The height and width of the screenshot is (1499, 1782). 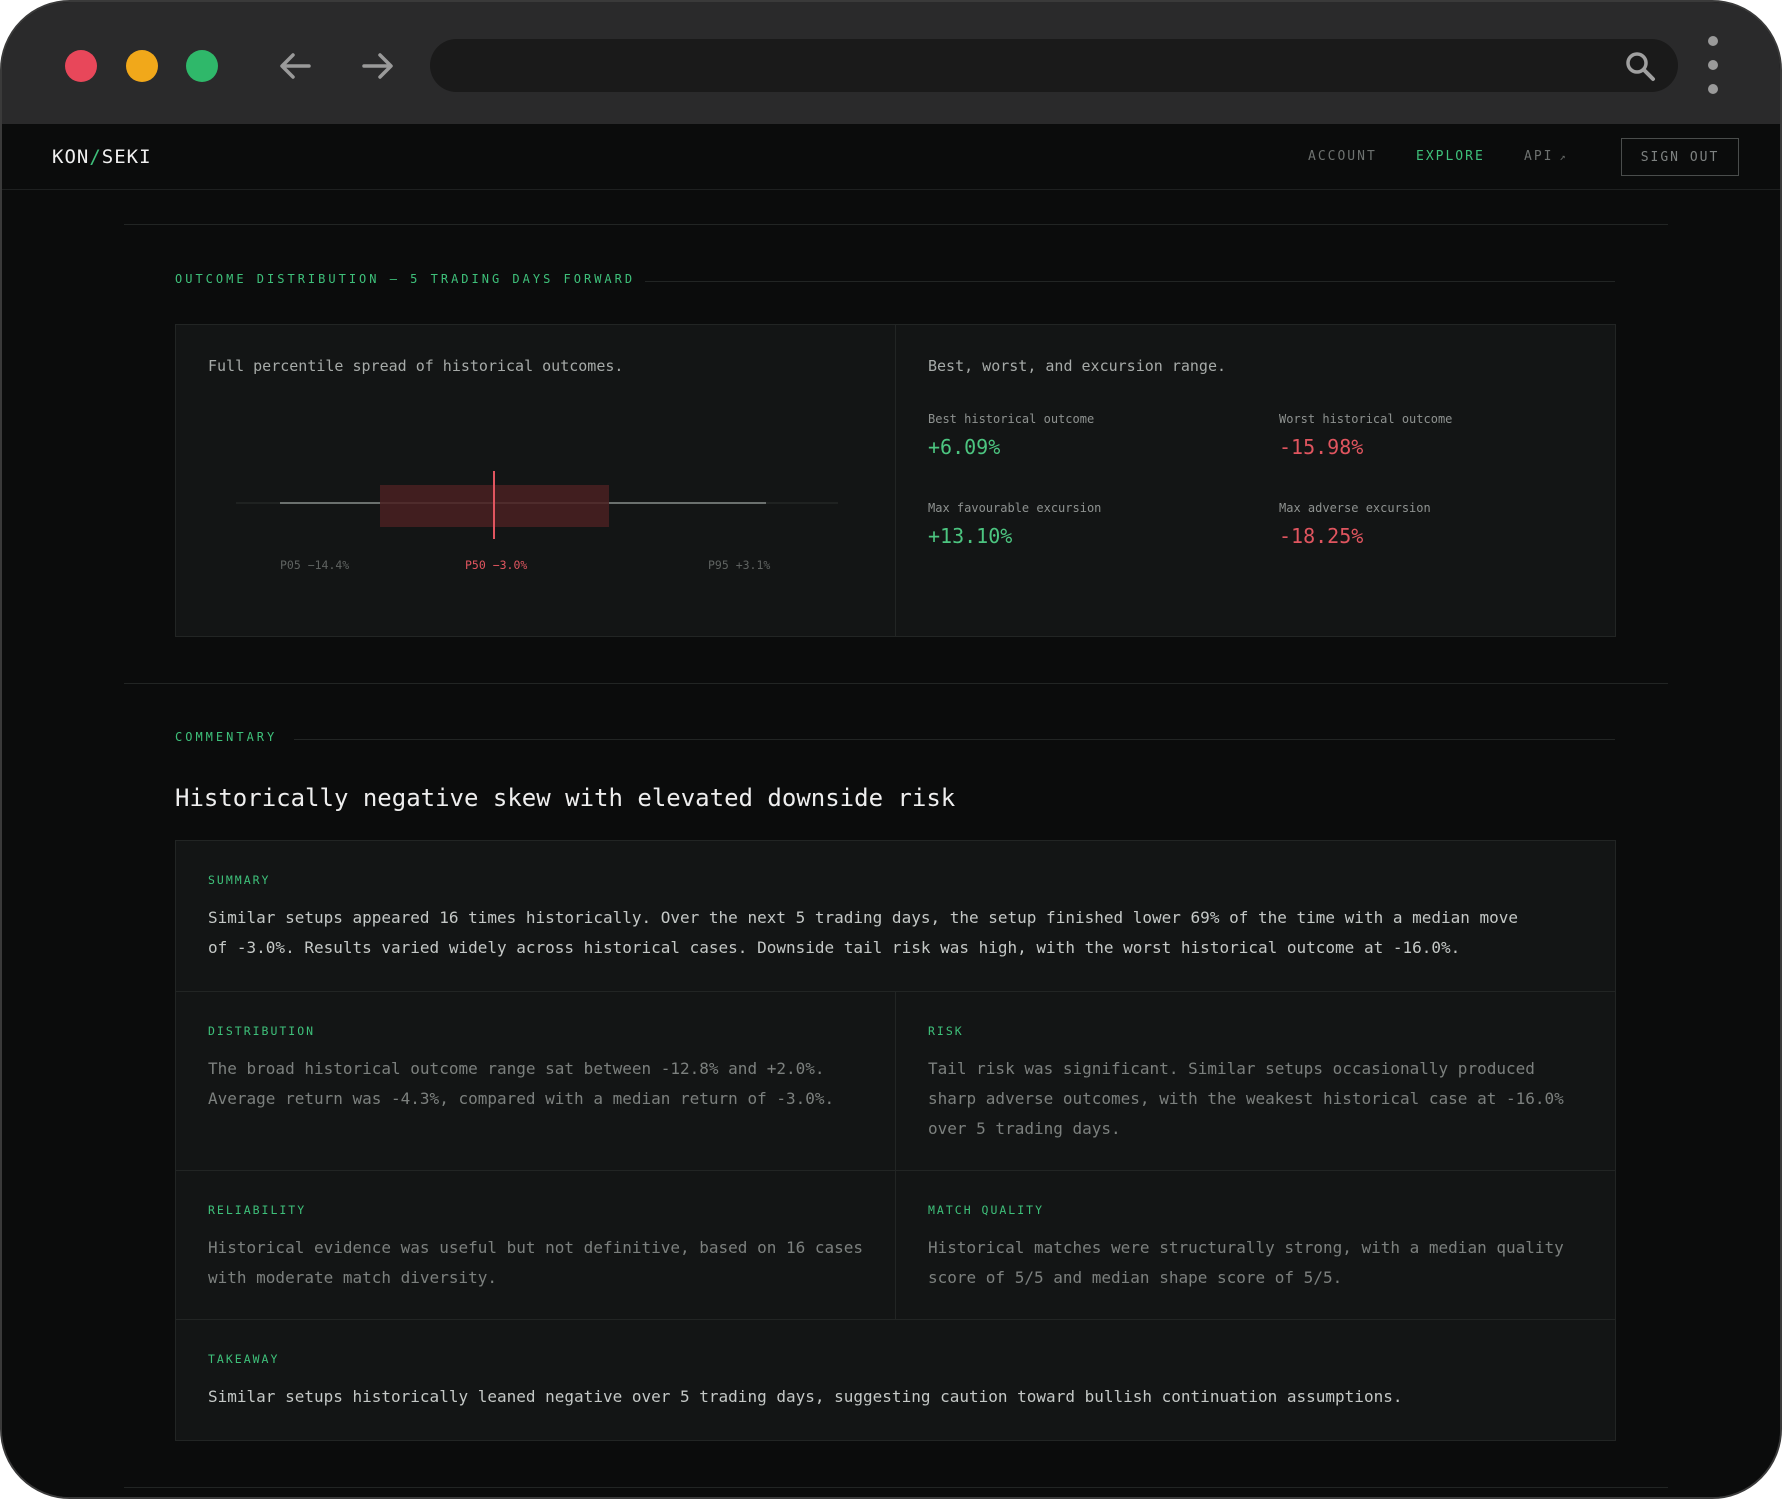 I want to click on p95-label: P95 +3.1%, so click(x=739, y=565).